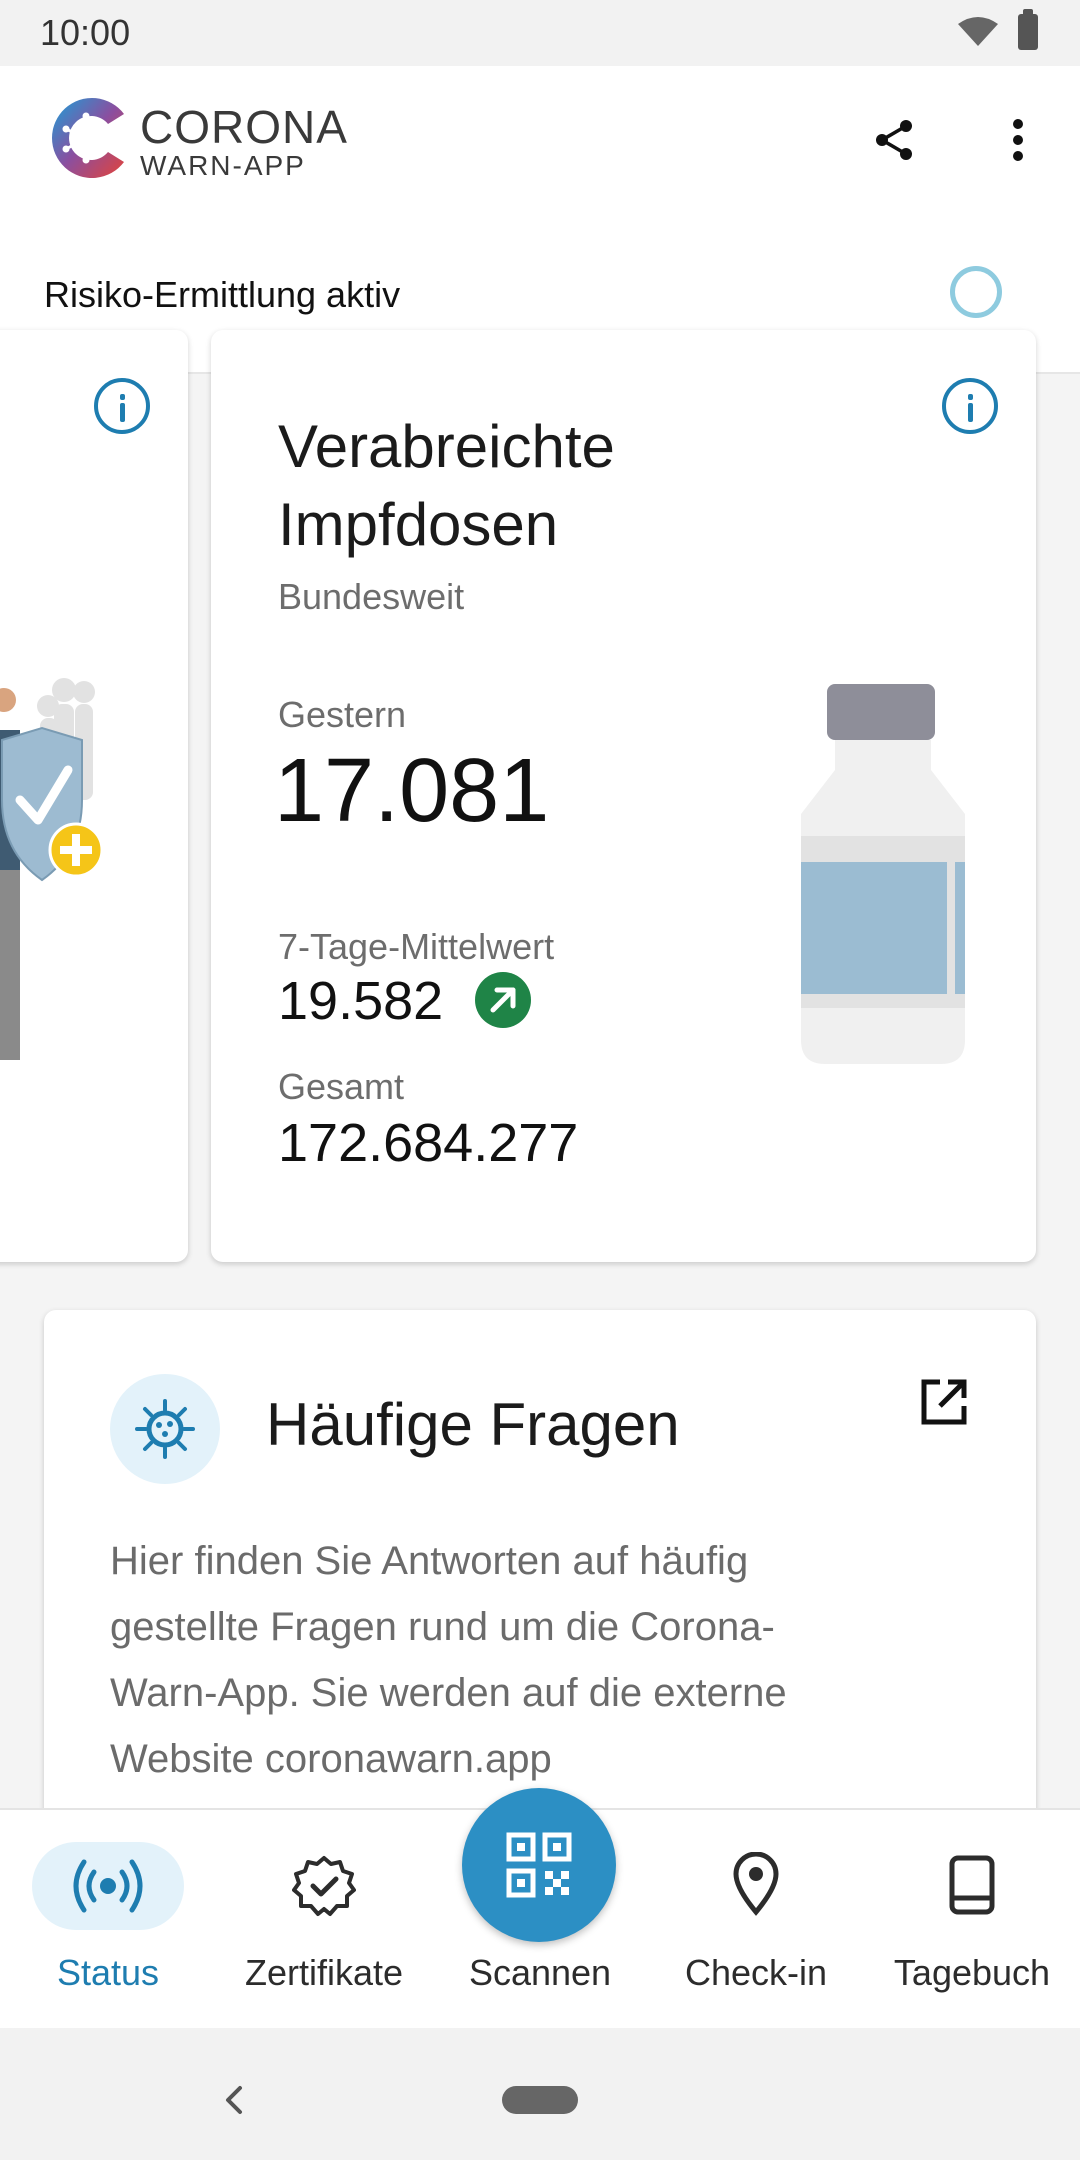  Describe the element at coordinates (361, 1001) in the screenshot. I see `seven-day-avg-value: 19.582` at that location.